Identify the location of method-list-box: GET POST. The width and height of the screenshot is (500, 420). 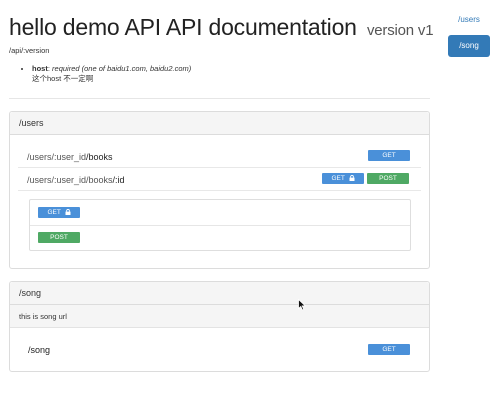
(220, 225).